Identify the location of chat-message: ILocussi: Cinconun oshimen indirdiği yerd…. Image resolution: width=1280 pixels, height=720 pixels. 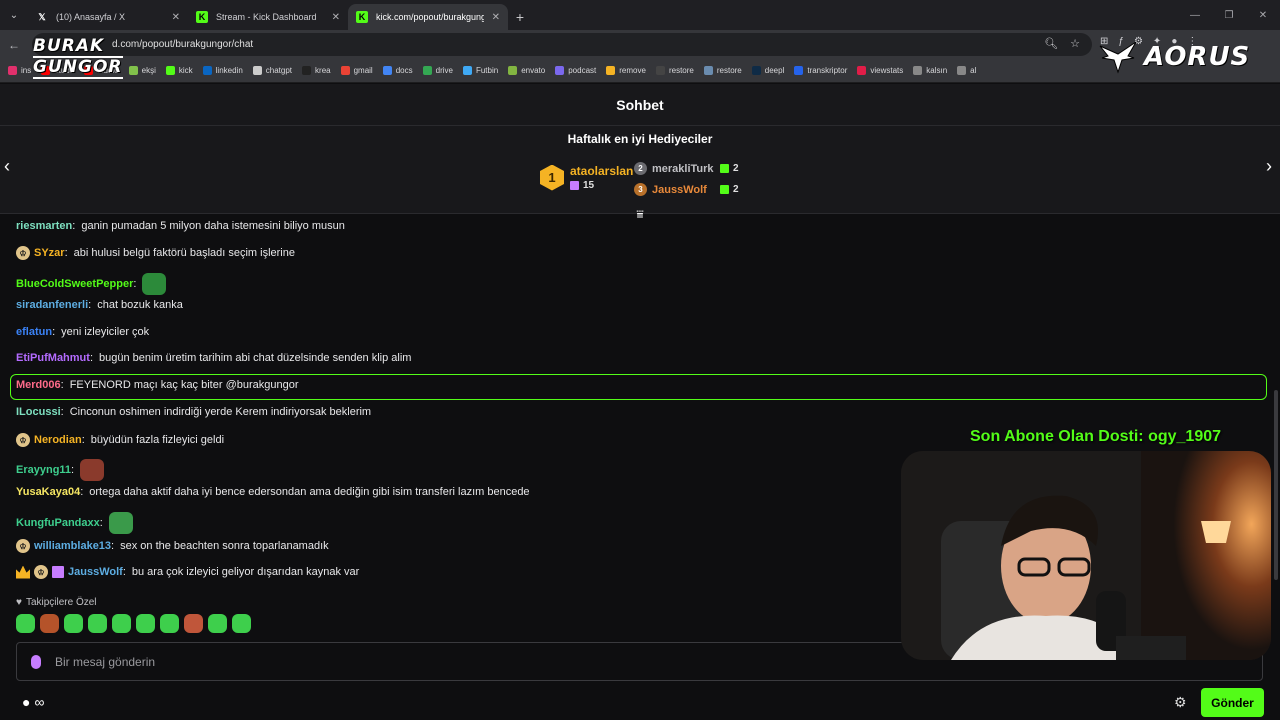
(193, 412).